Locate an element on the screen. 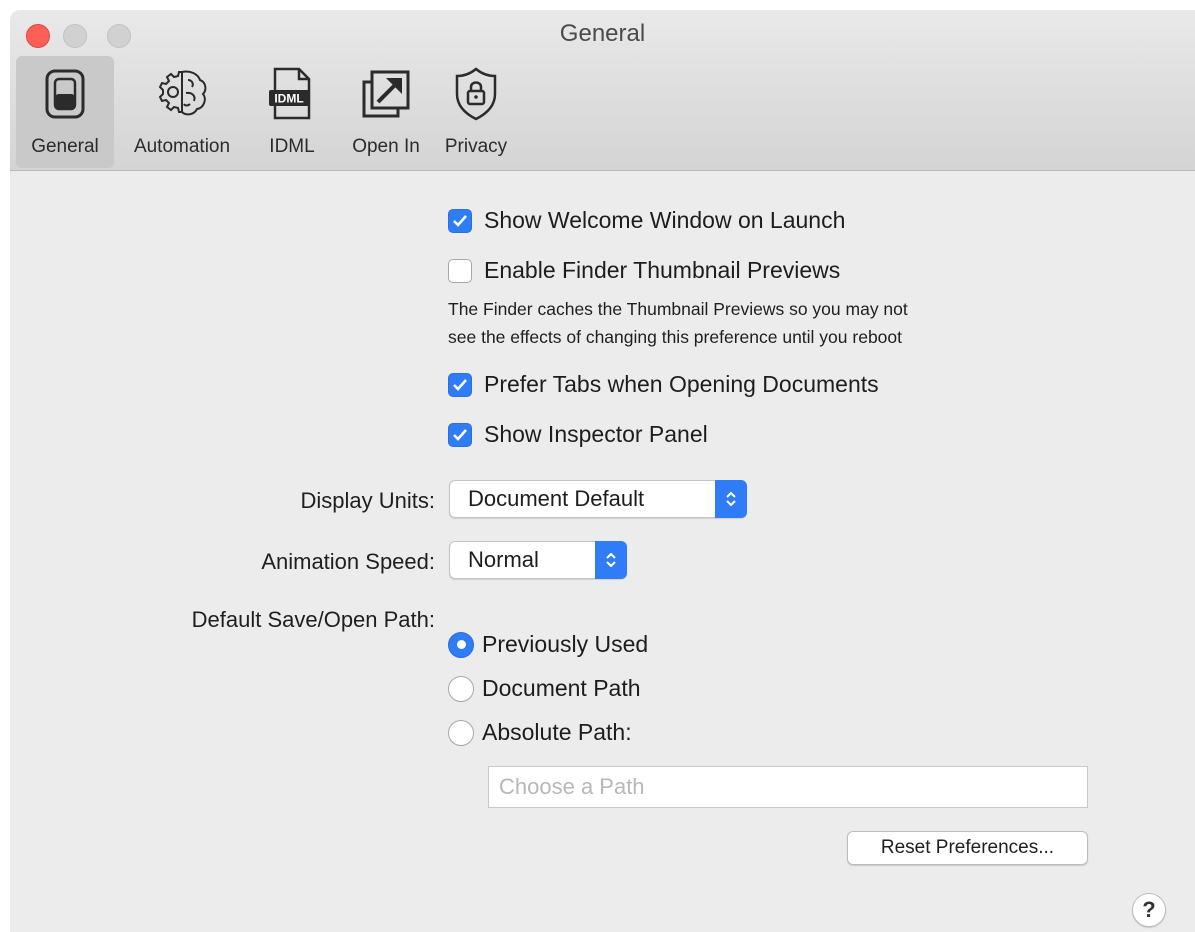 The image size is (1195, 932). tab-open-in-label: Open In is located at coordinates (386, 146).